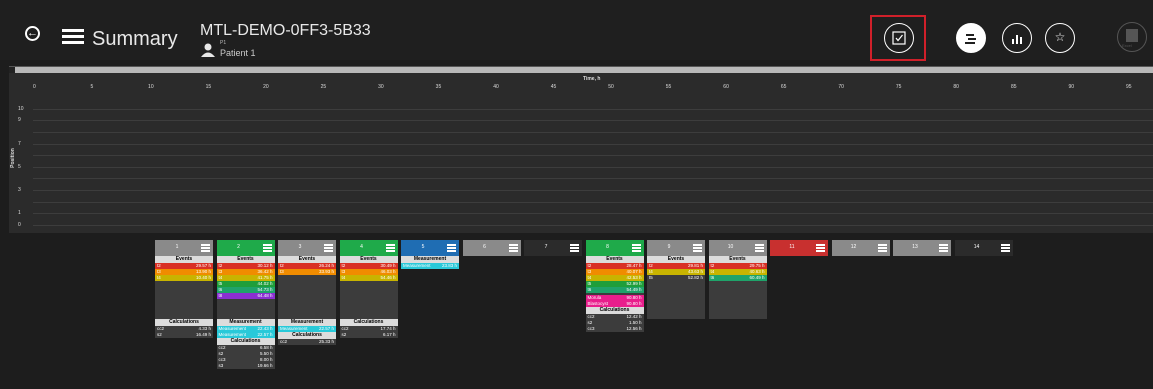 The width and height of the screenshot is (1153, 389). I want to click on tile-header: 7, so click(553, 248).